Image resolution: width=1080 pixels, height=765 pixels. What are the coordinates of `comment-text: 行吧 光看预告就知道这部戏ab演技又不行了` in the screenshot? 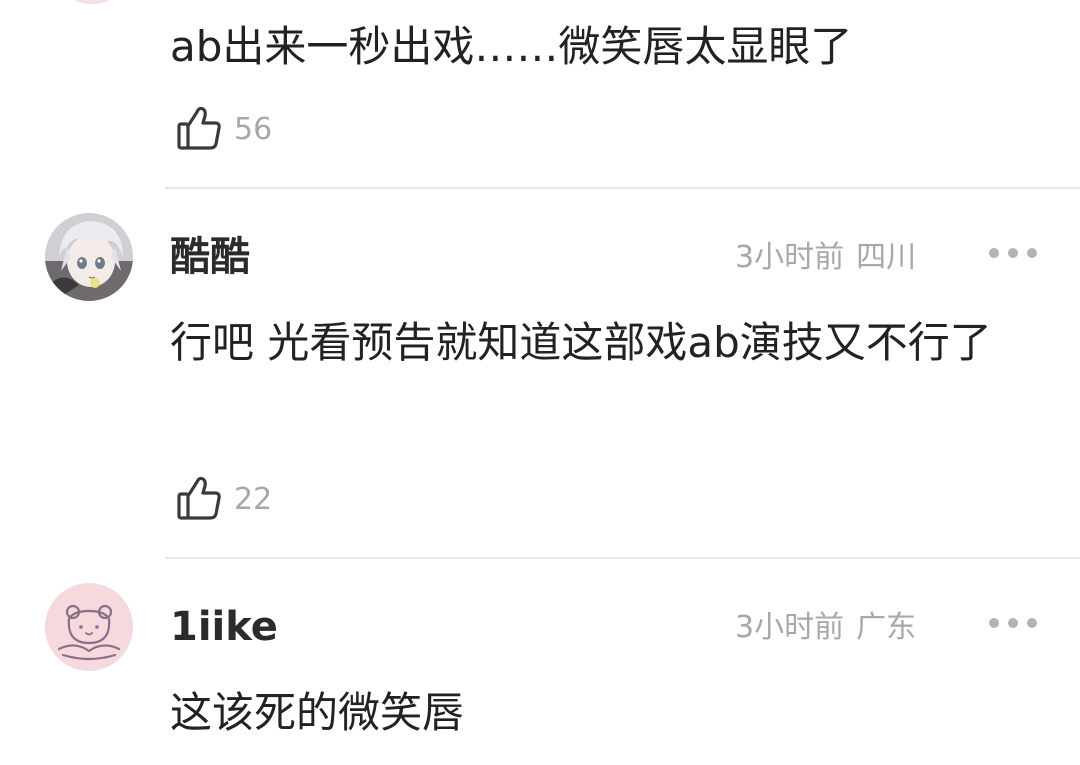 It's located at (581, 342).